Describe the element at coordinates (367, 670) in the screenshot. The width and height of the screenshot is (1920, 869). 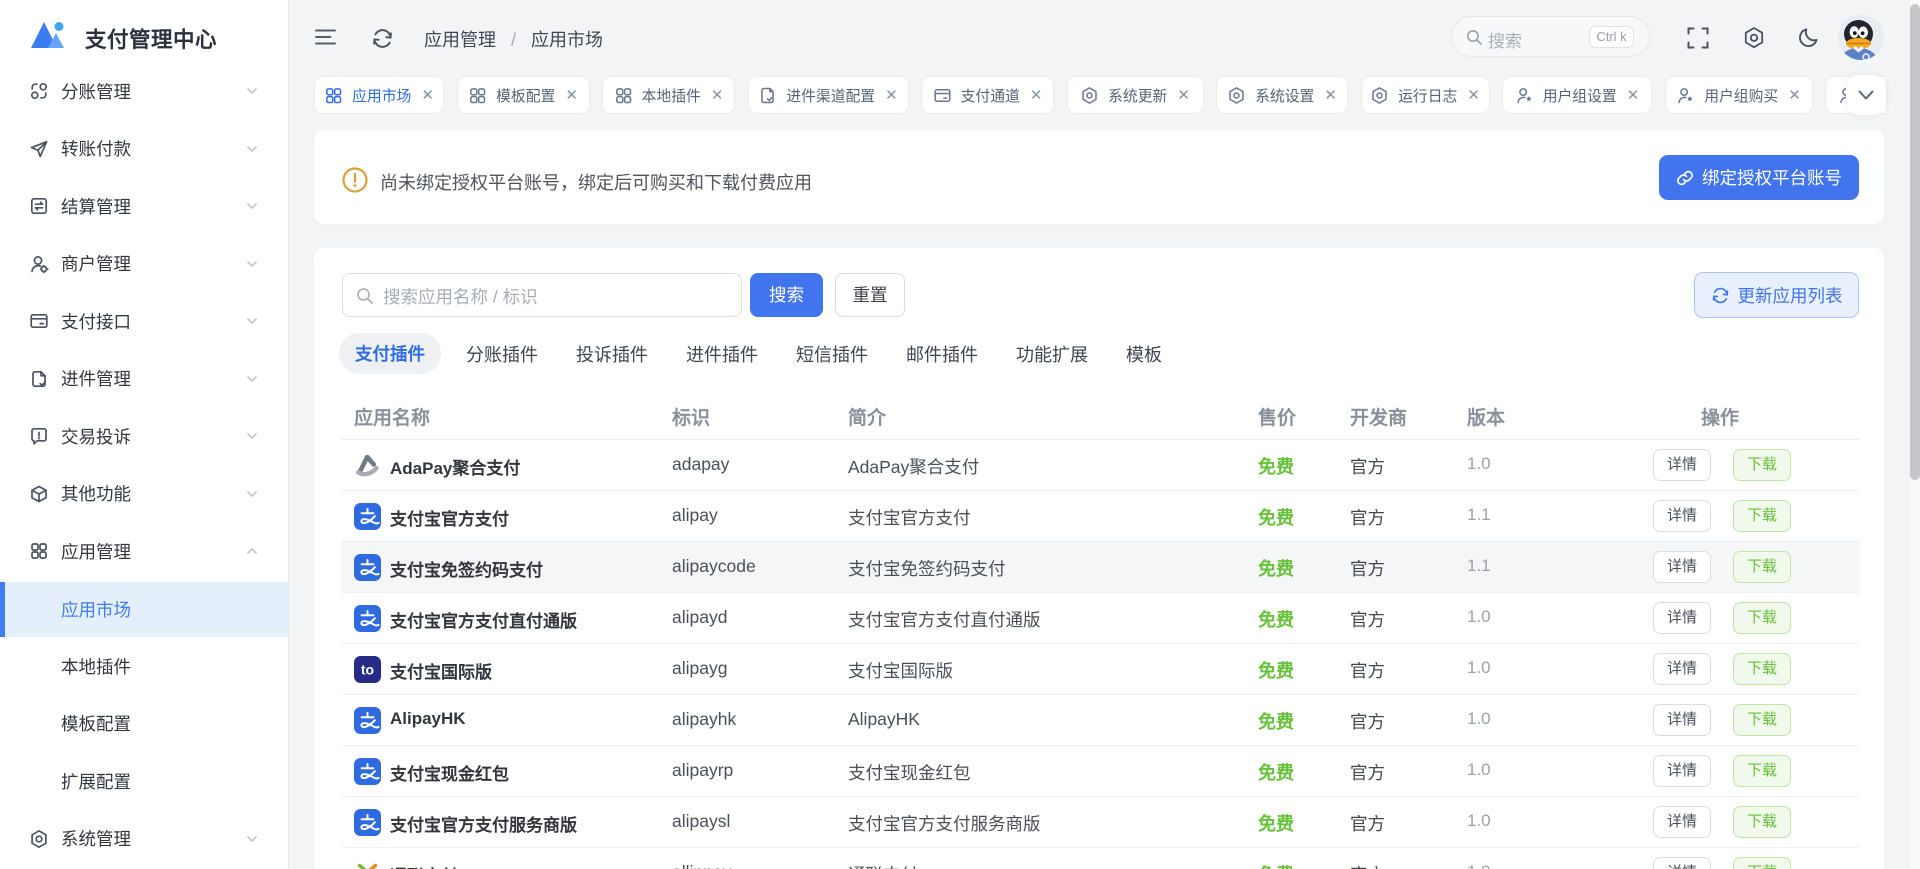
I see `svg-text: to` at that location.